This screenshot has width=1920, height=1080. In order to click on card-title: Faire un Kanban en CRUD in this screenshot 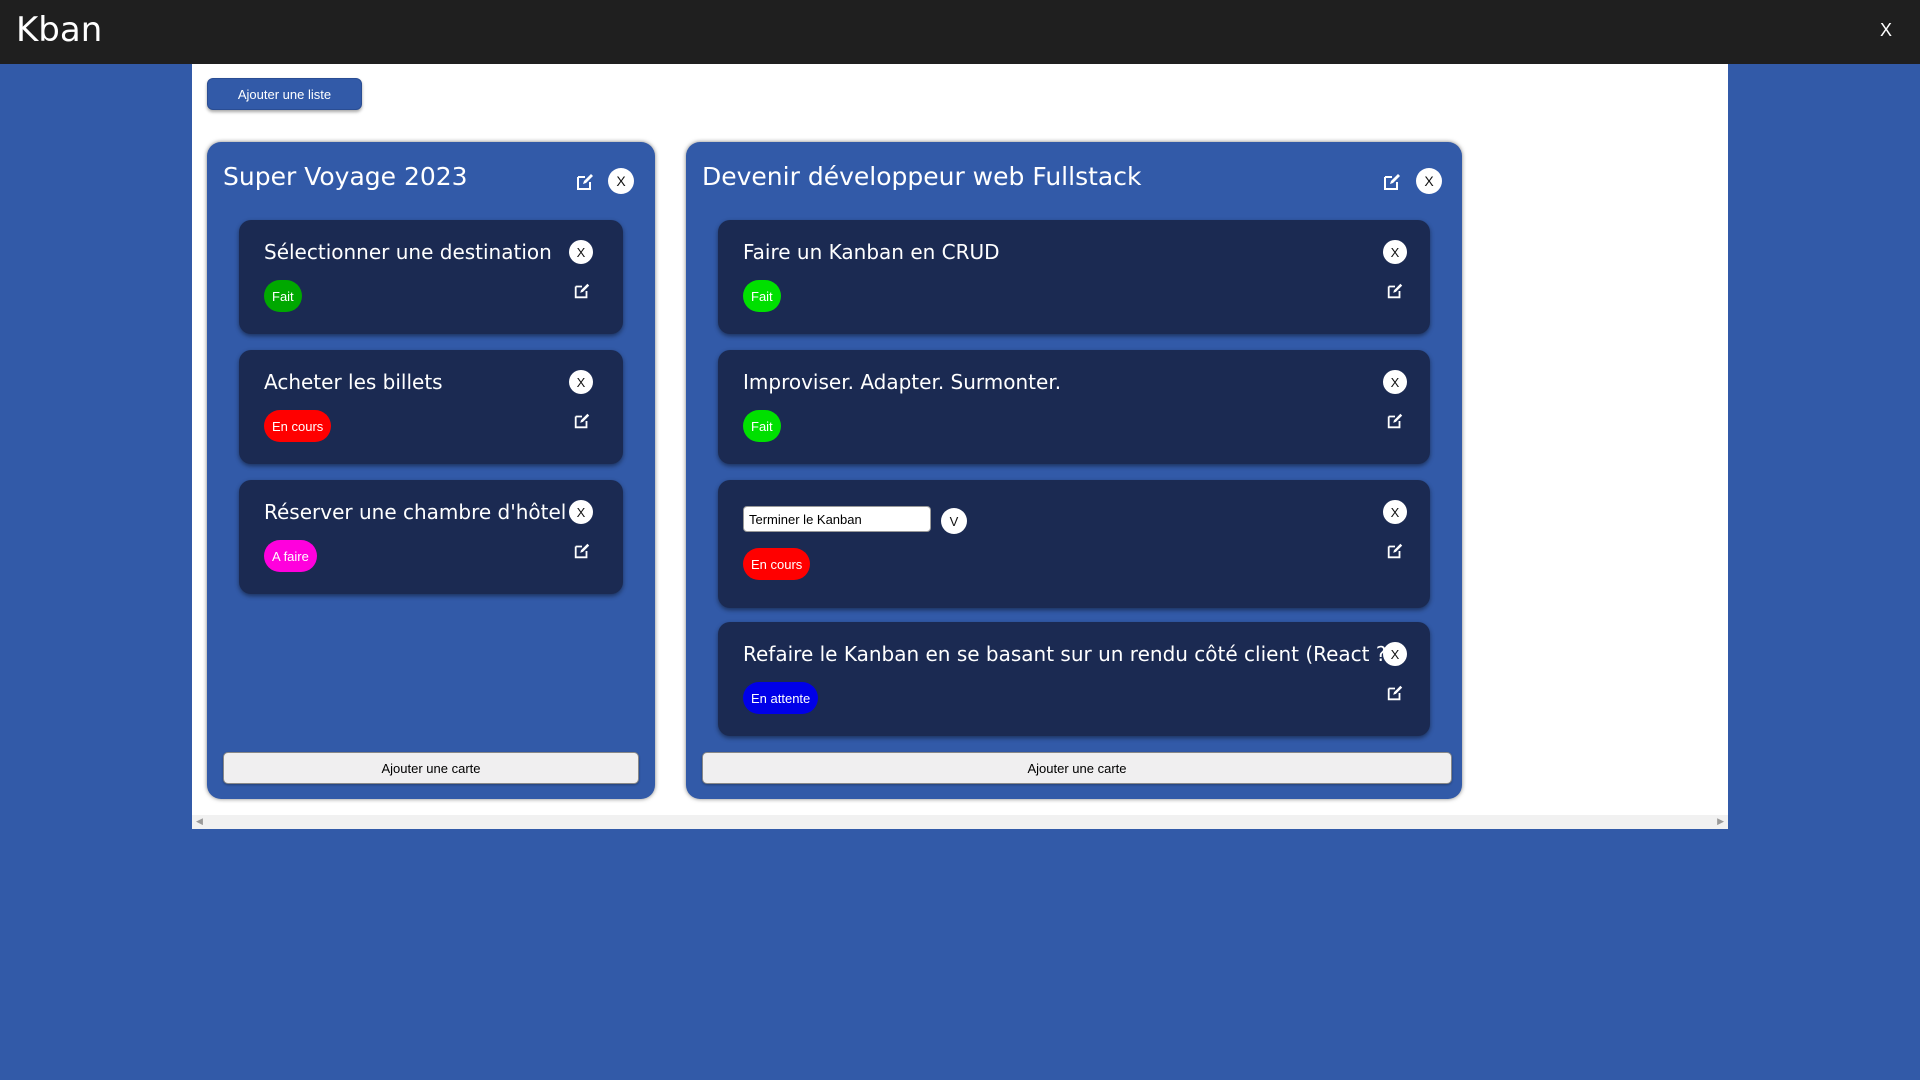, I will do `click(871, 252)`.